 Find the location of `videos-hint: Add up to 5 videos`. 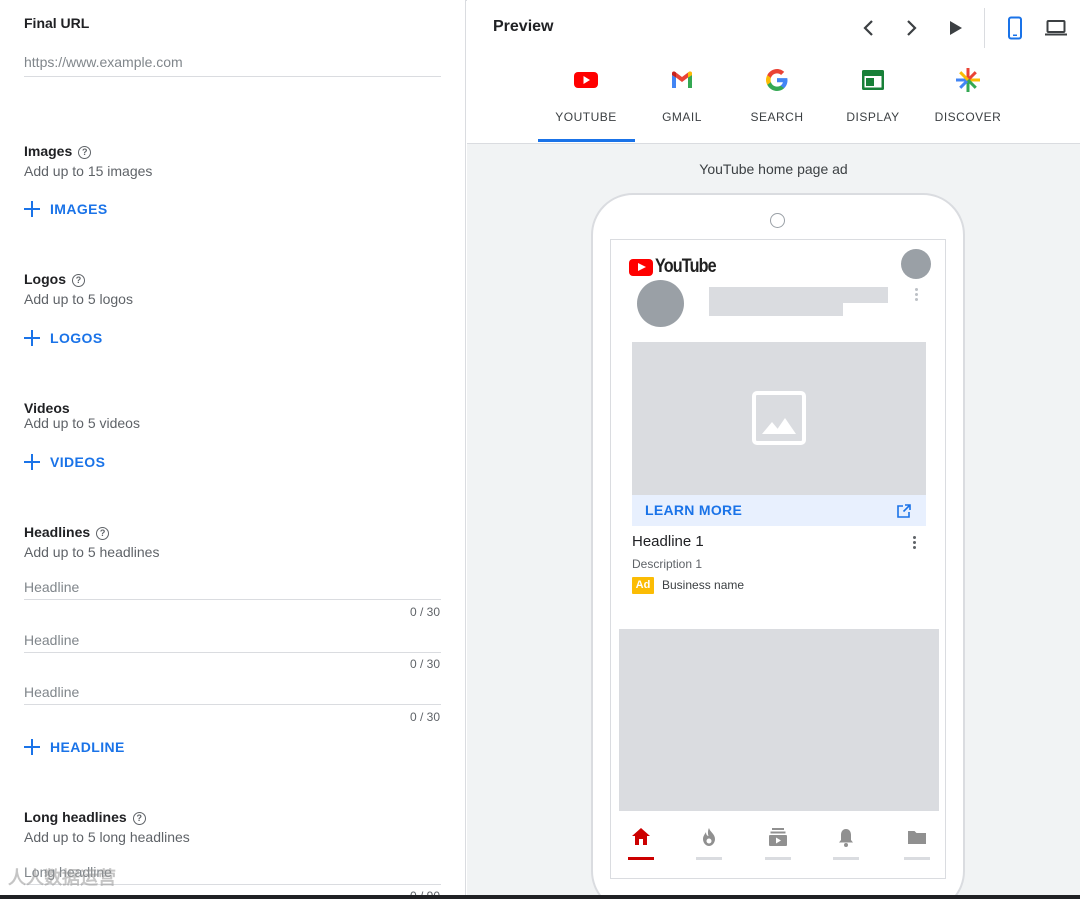

videos-hint: Add up to 5 videos is located at coordinates (82, 423).